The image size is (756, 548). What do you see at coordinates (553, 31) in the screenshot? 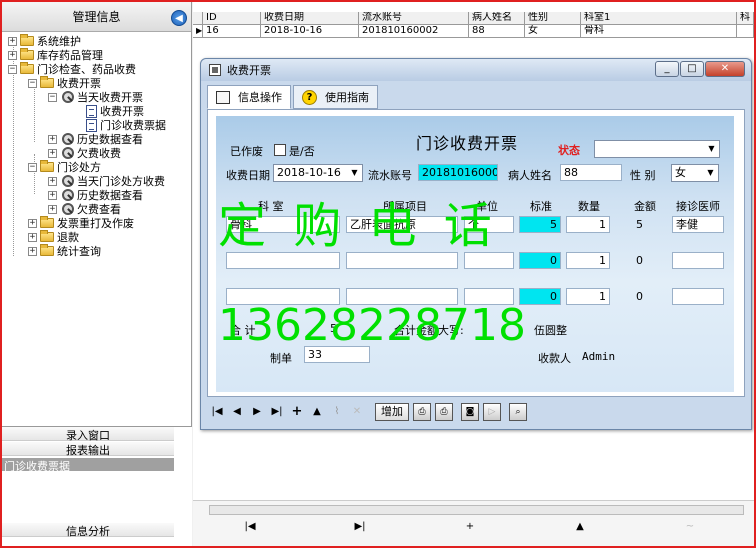
I see `cell-gender: 女` at bounding box center [553, 31].